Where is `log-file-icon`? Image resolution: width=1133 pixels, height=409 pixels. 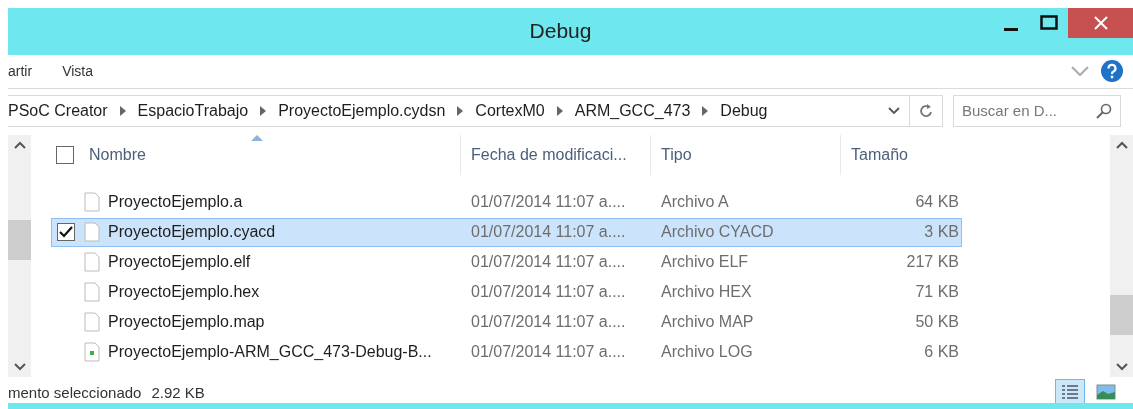 log-file-icon is located at coordinates (92, 352).